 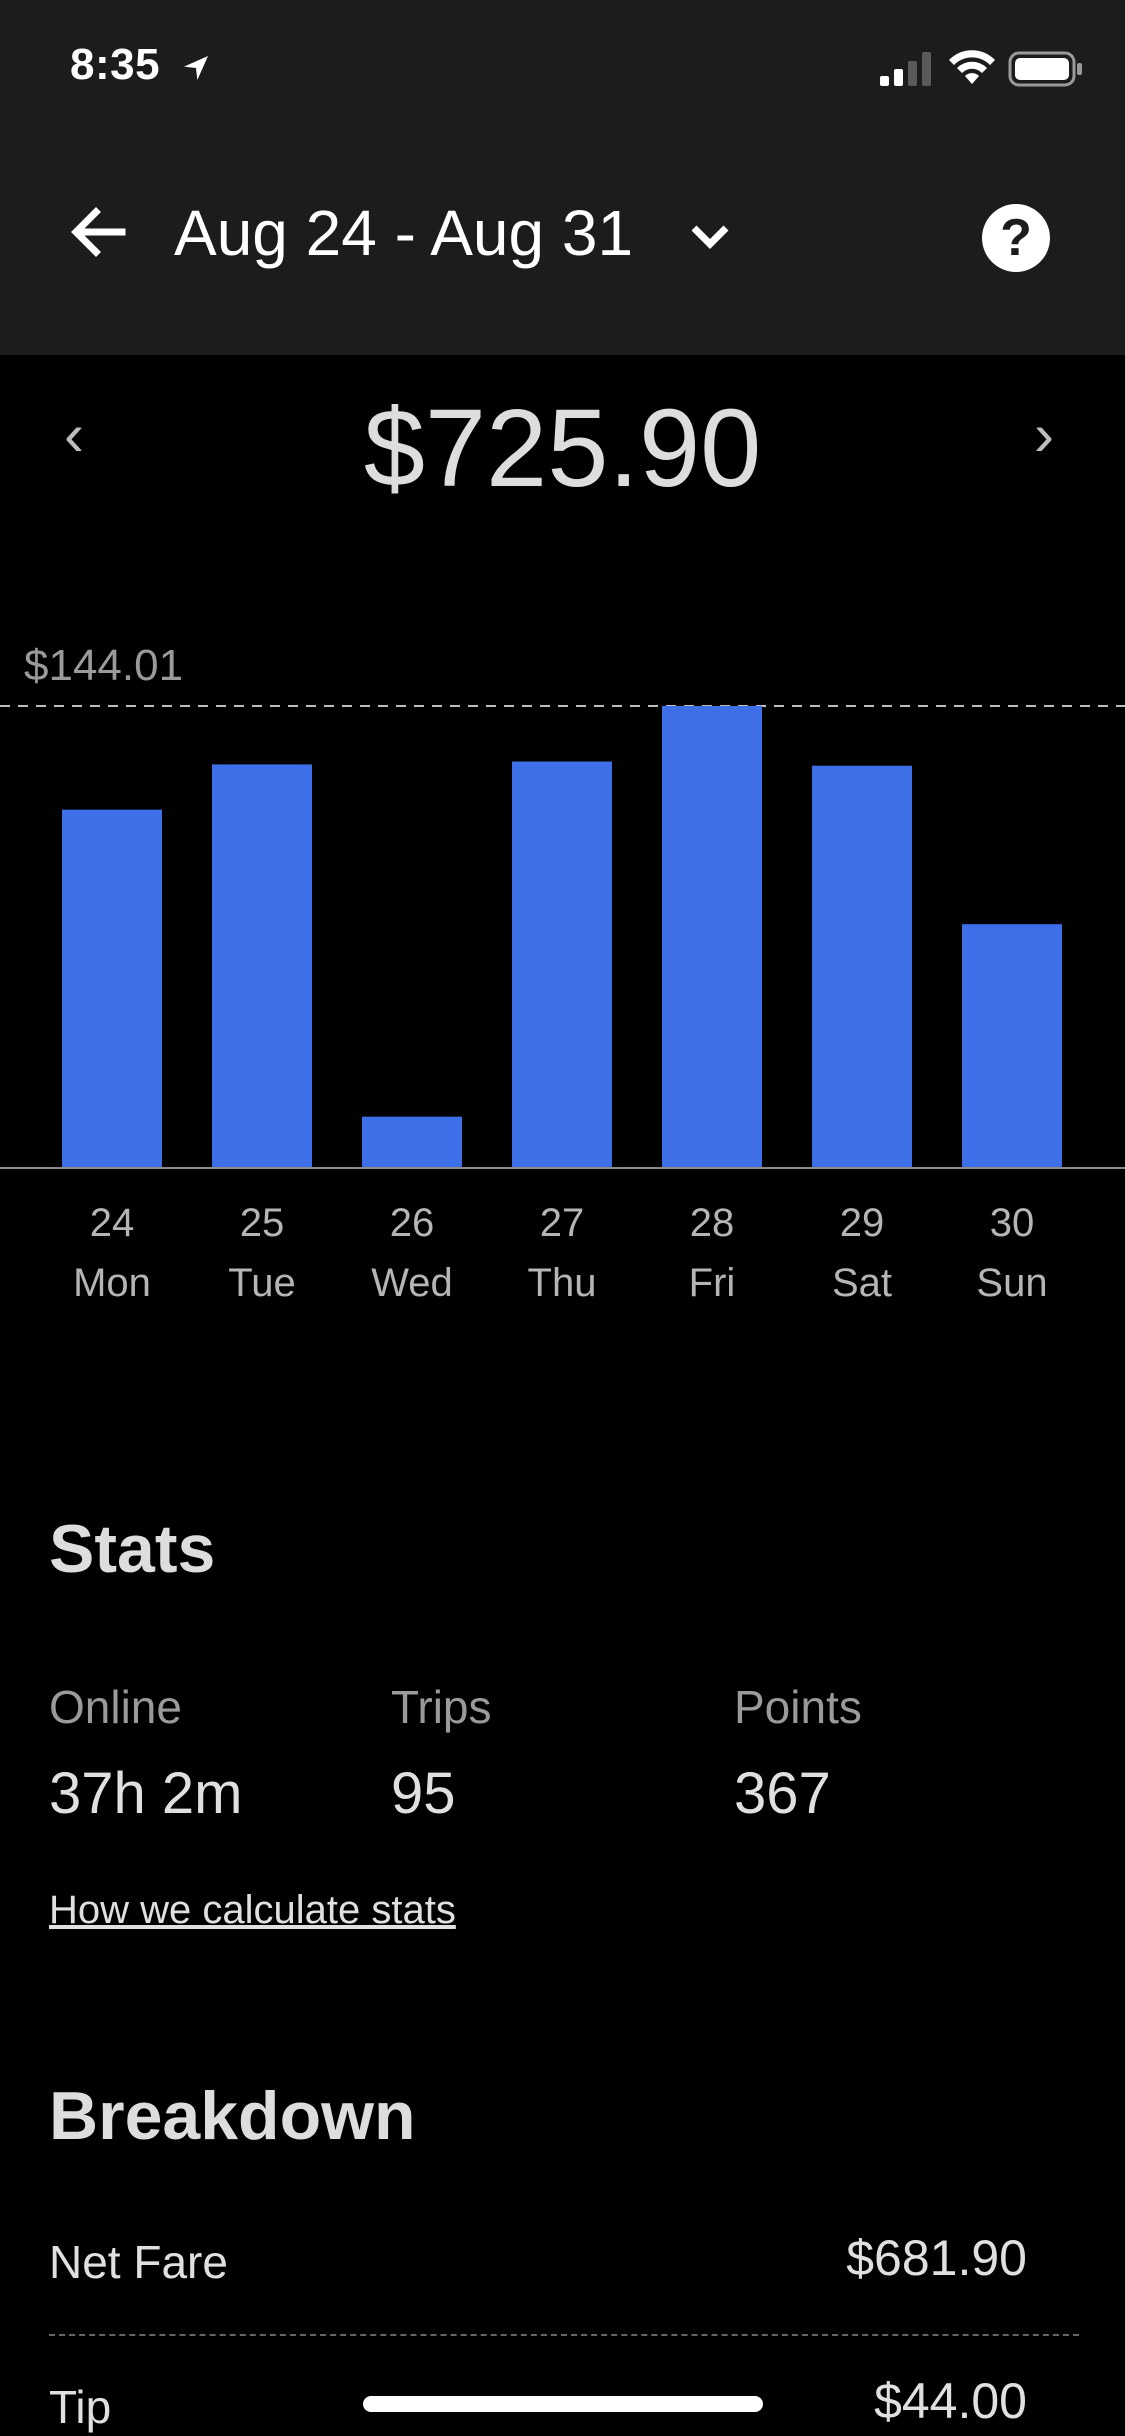 I want to click on date-range-title: Aug 24 - Aug 31, so click(x=403, y=233).